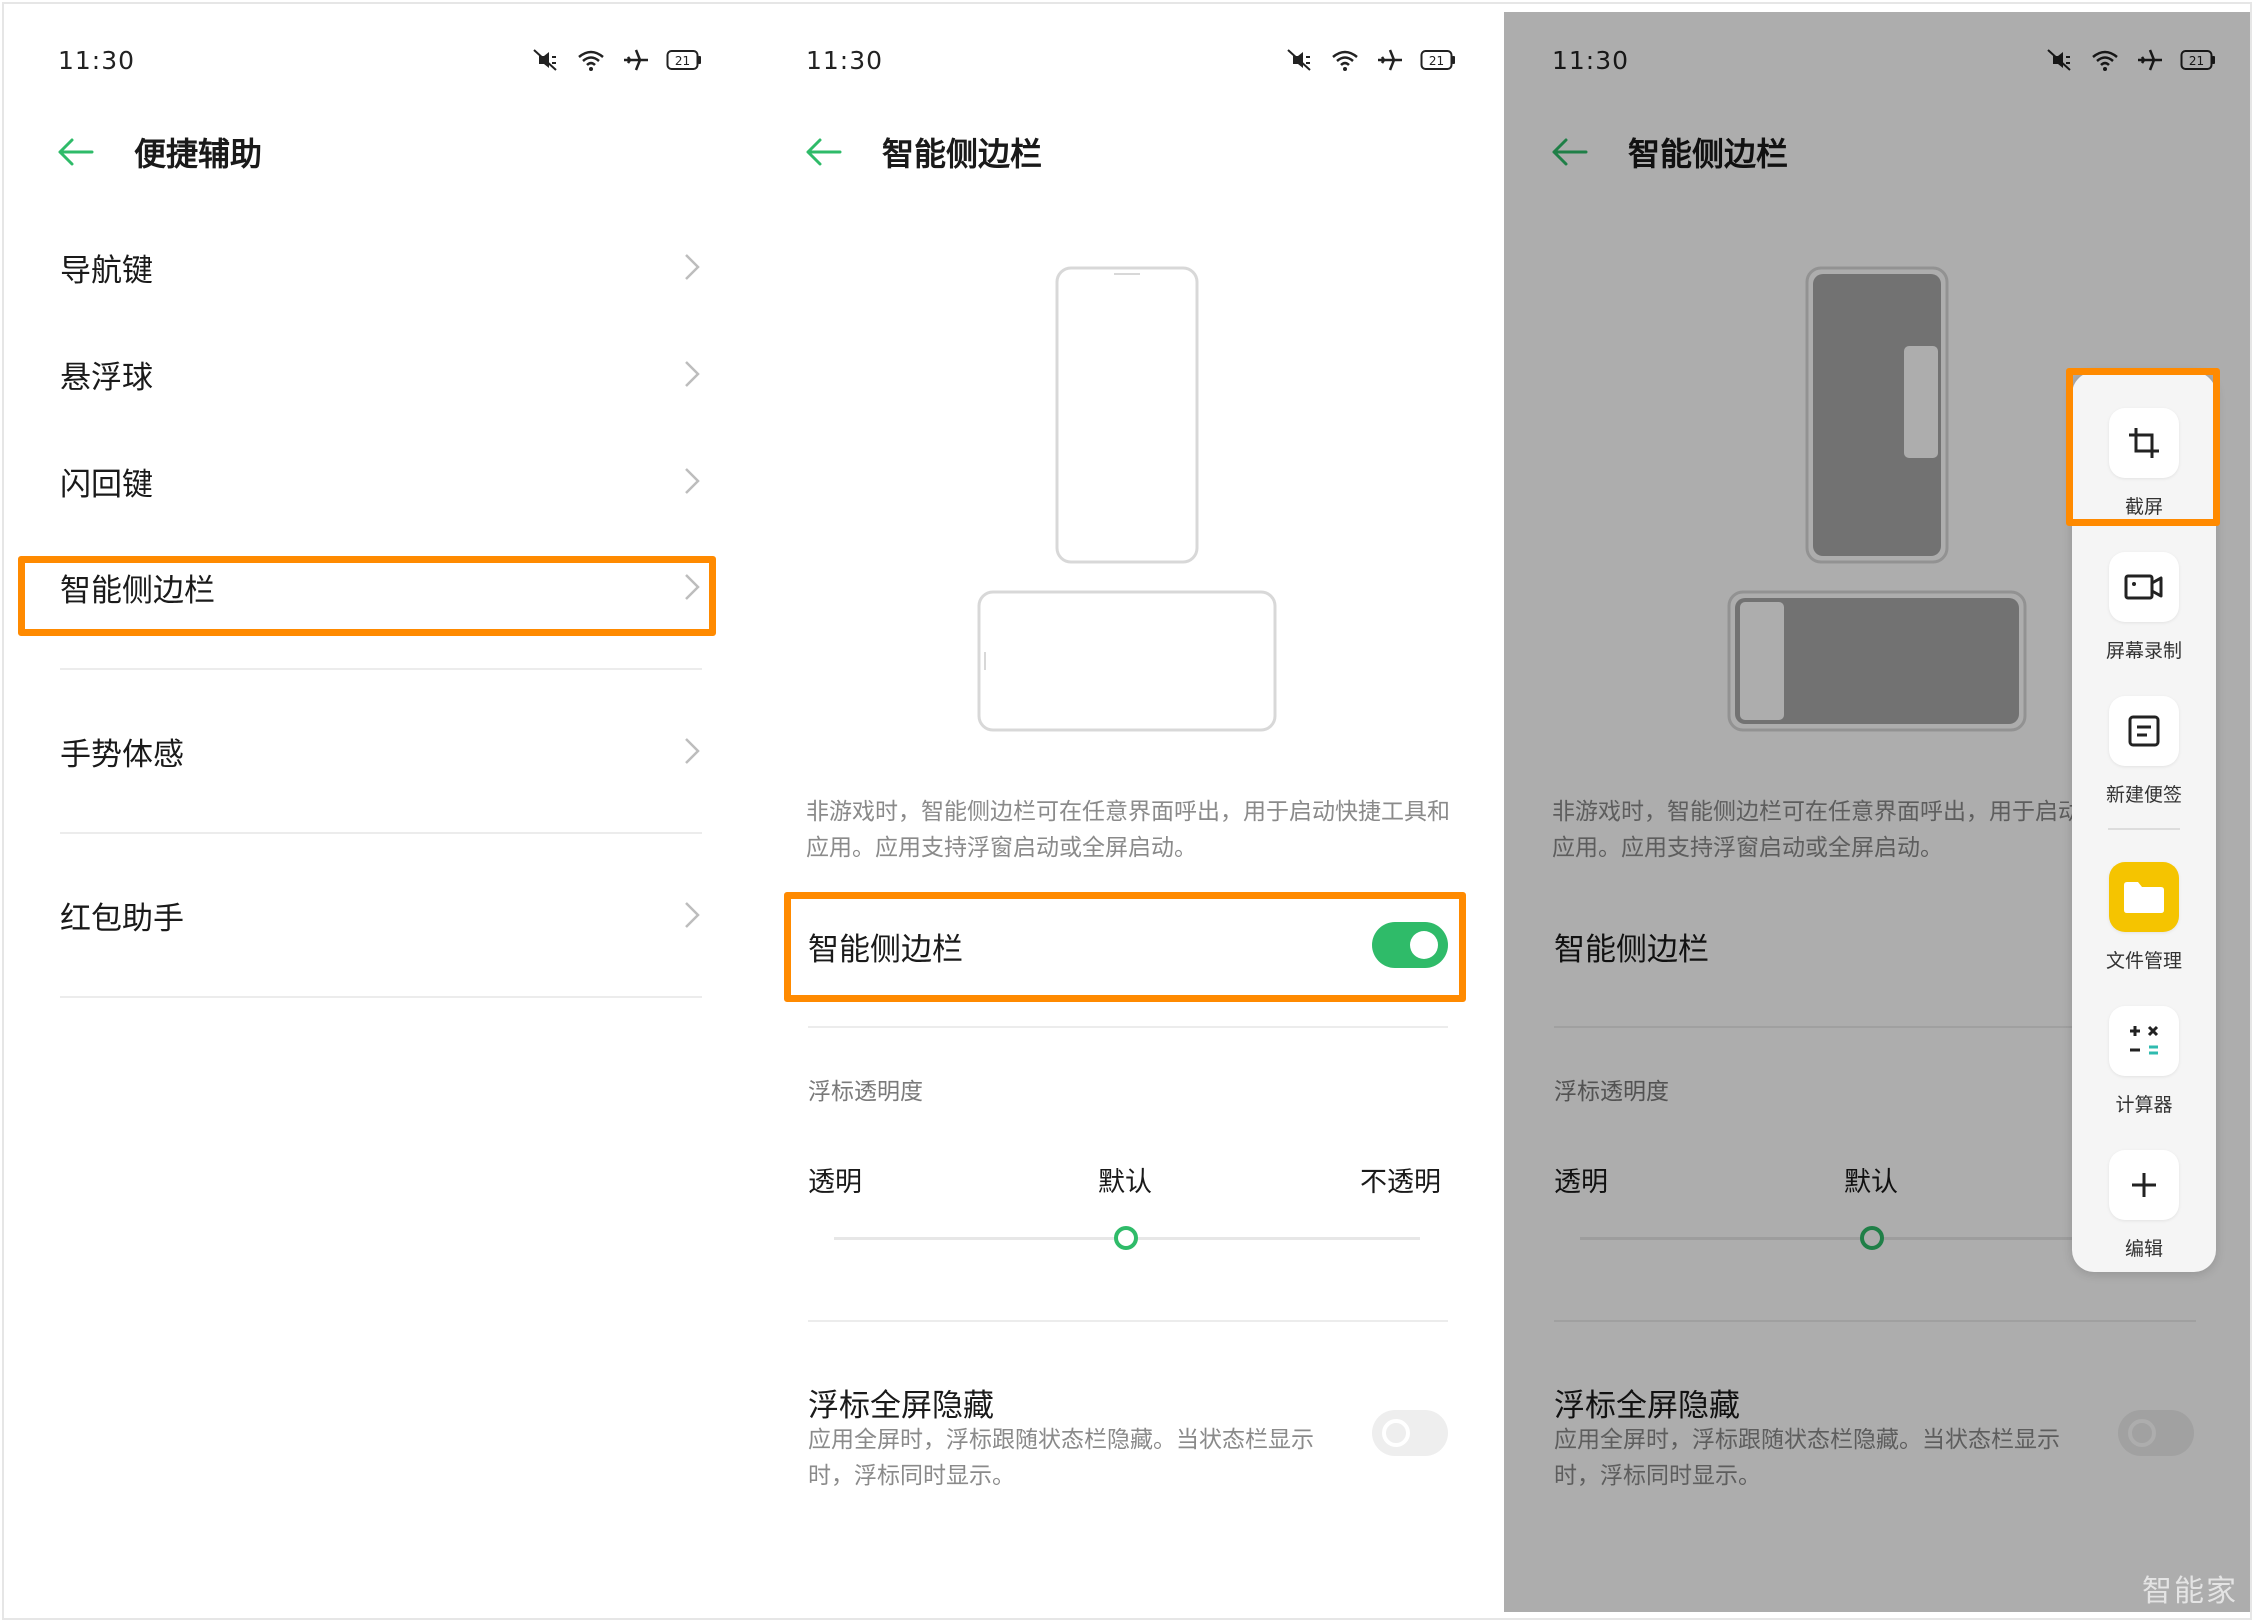 This screenshot has width=2254, height=1624. I want to click on highlight-box-screenshot, so click(2143, 447).